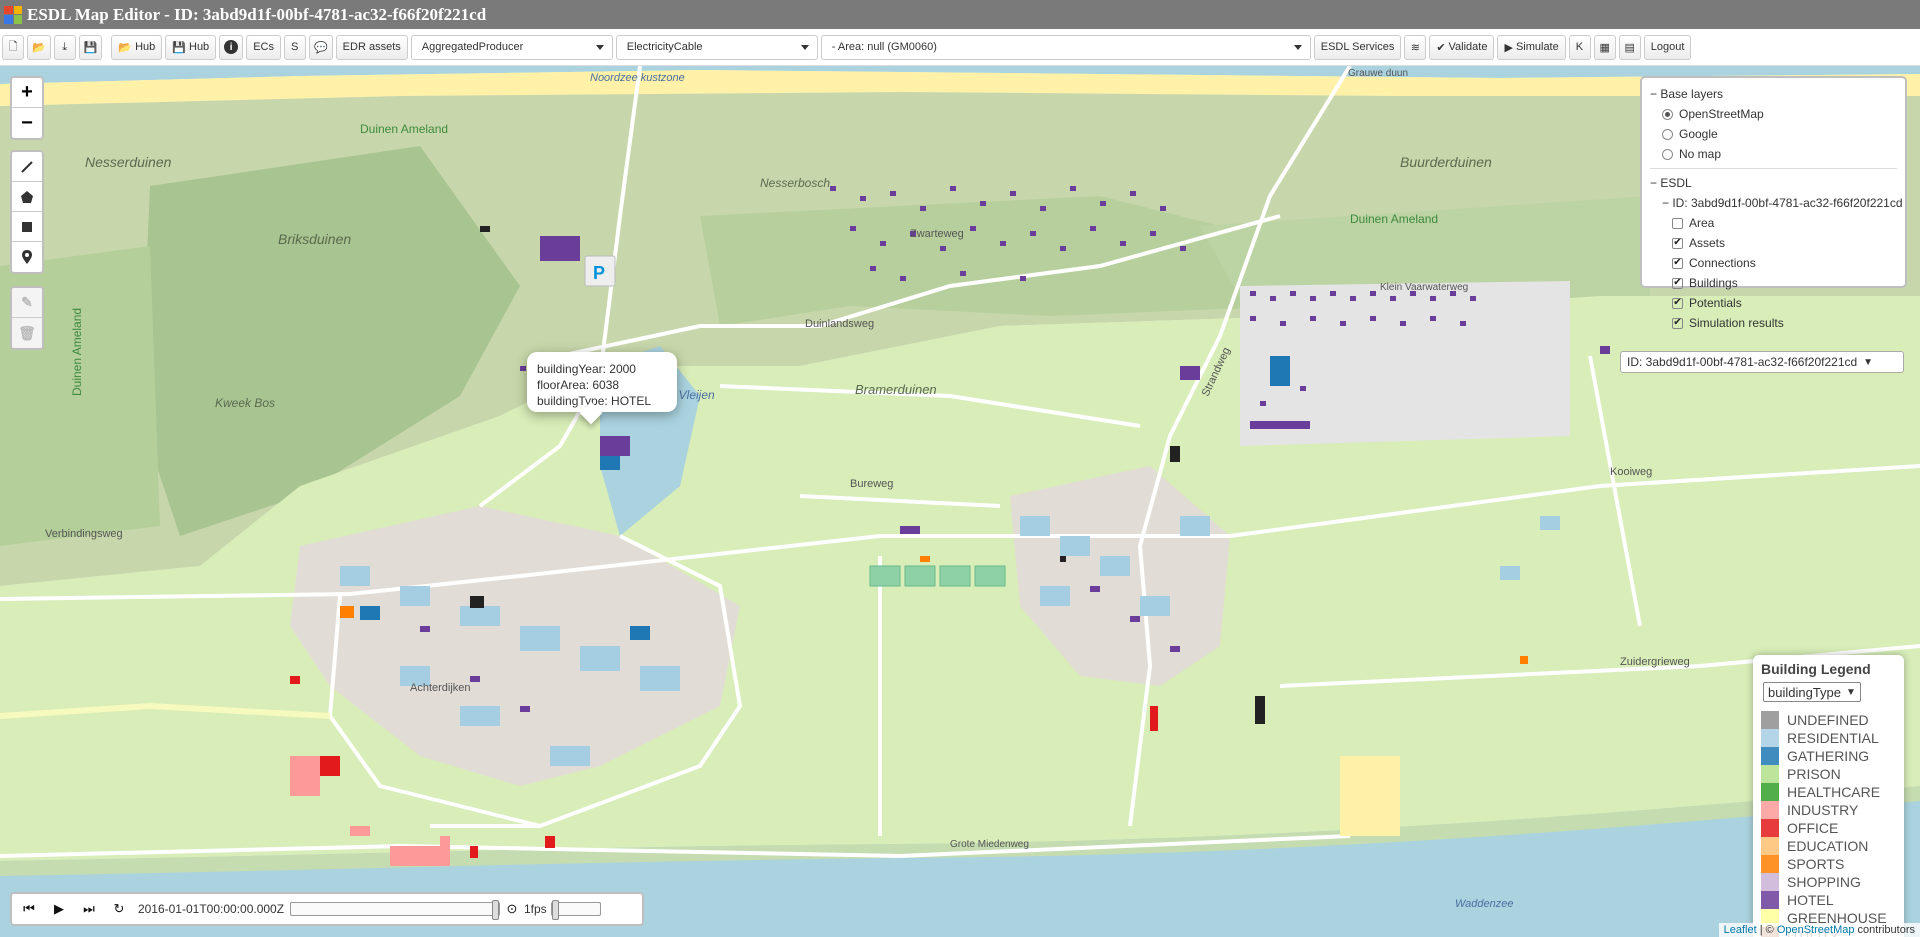  I want to click on map-label: Briksduinen, so click(315, 239).